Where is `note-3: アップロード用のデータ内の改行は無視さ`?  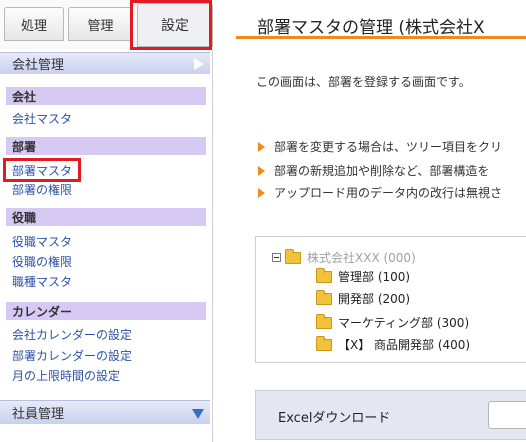 note-3: アップロード用のデータ内の改行は無視さ is located at coordinates (388, 193).